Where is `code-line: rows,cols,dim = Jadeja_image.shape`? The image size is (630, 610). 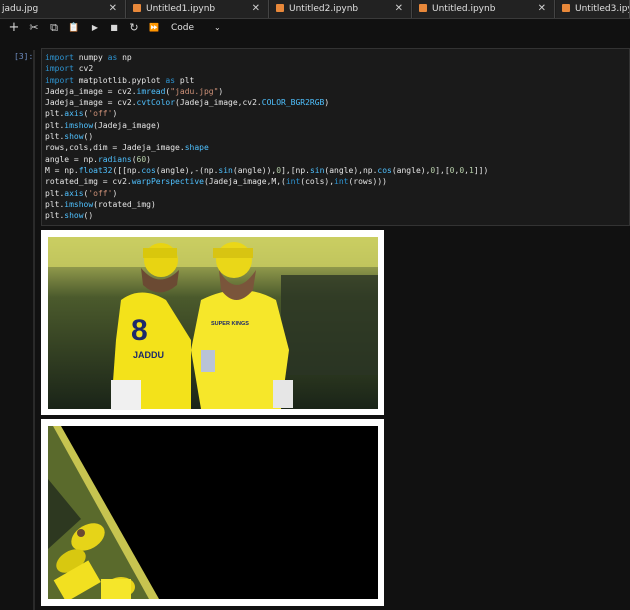 code-line: rows,cols,dim = Jadeja_image.shape is located at coordinates (127, 148).